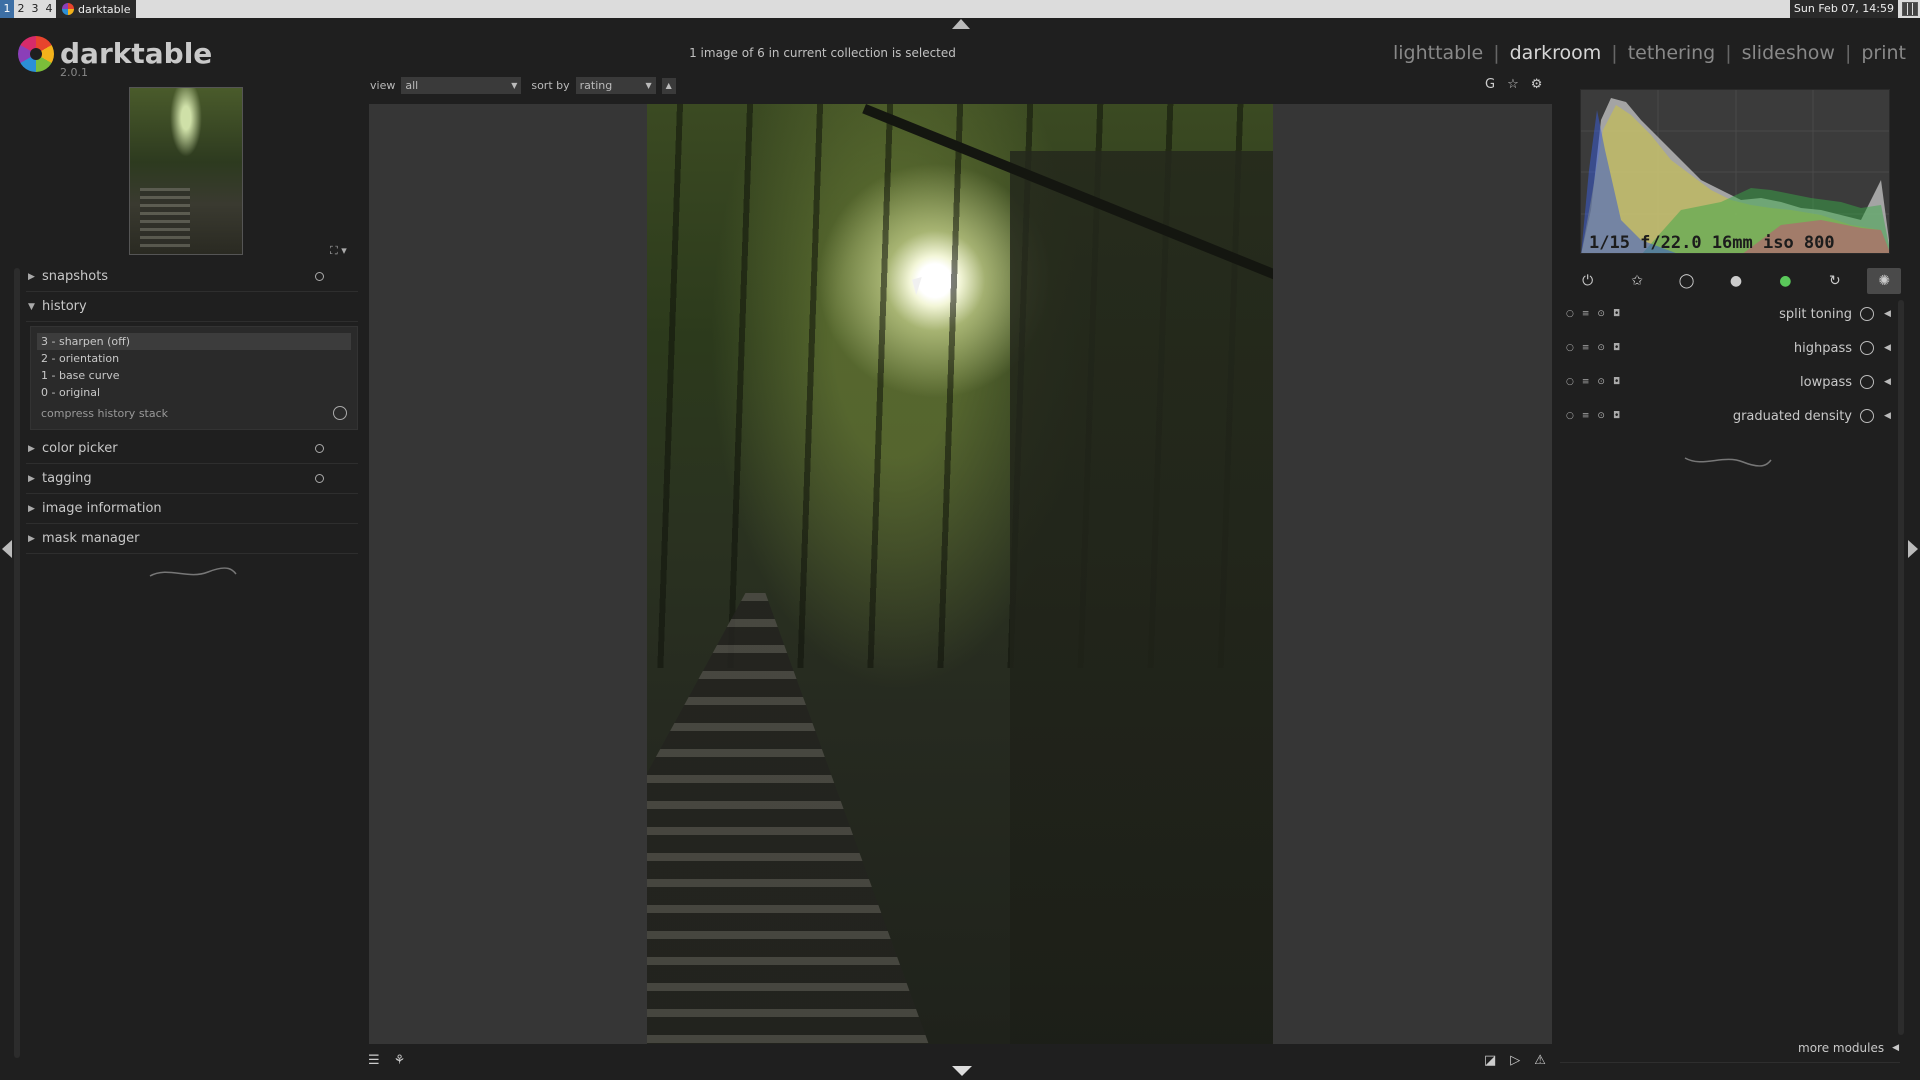 This screenshot has width=1920, height=1080. I want to click on view-slideshow: slideshow, so click(1788, 53).